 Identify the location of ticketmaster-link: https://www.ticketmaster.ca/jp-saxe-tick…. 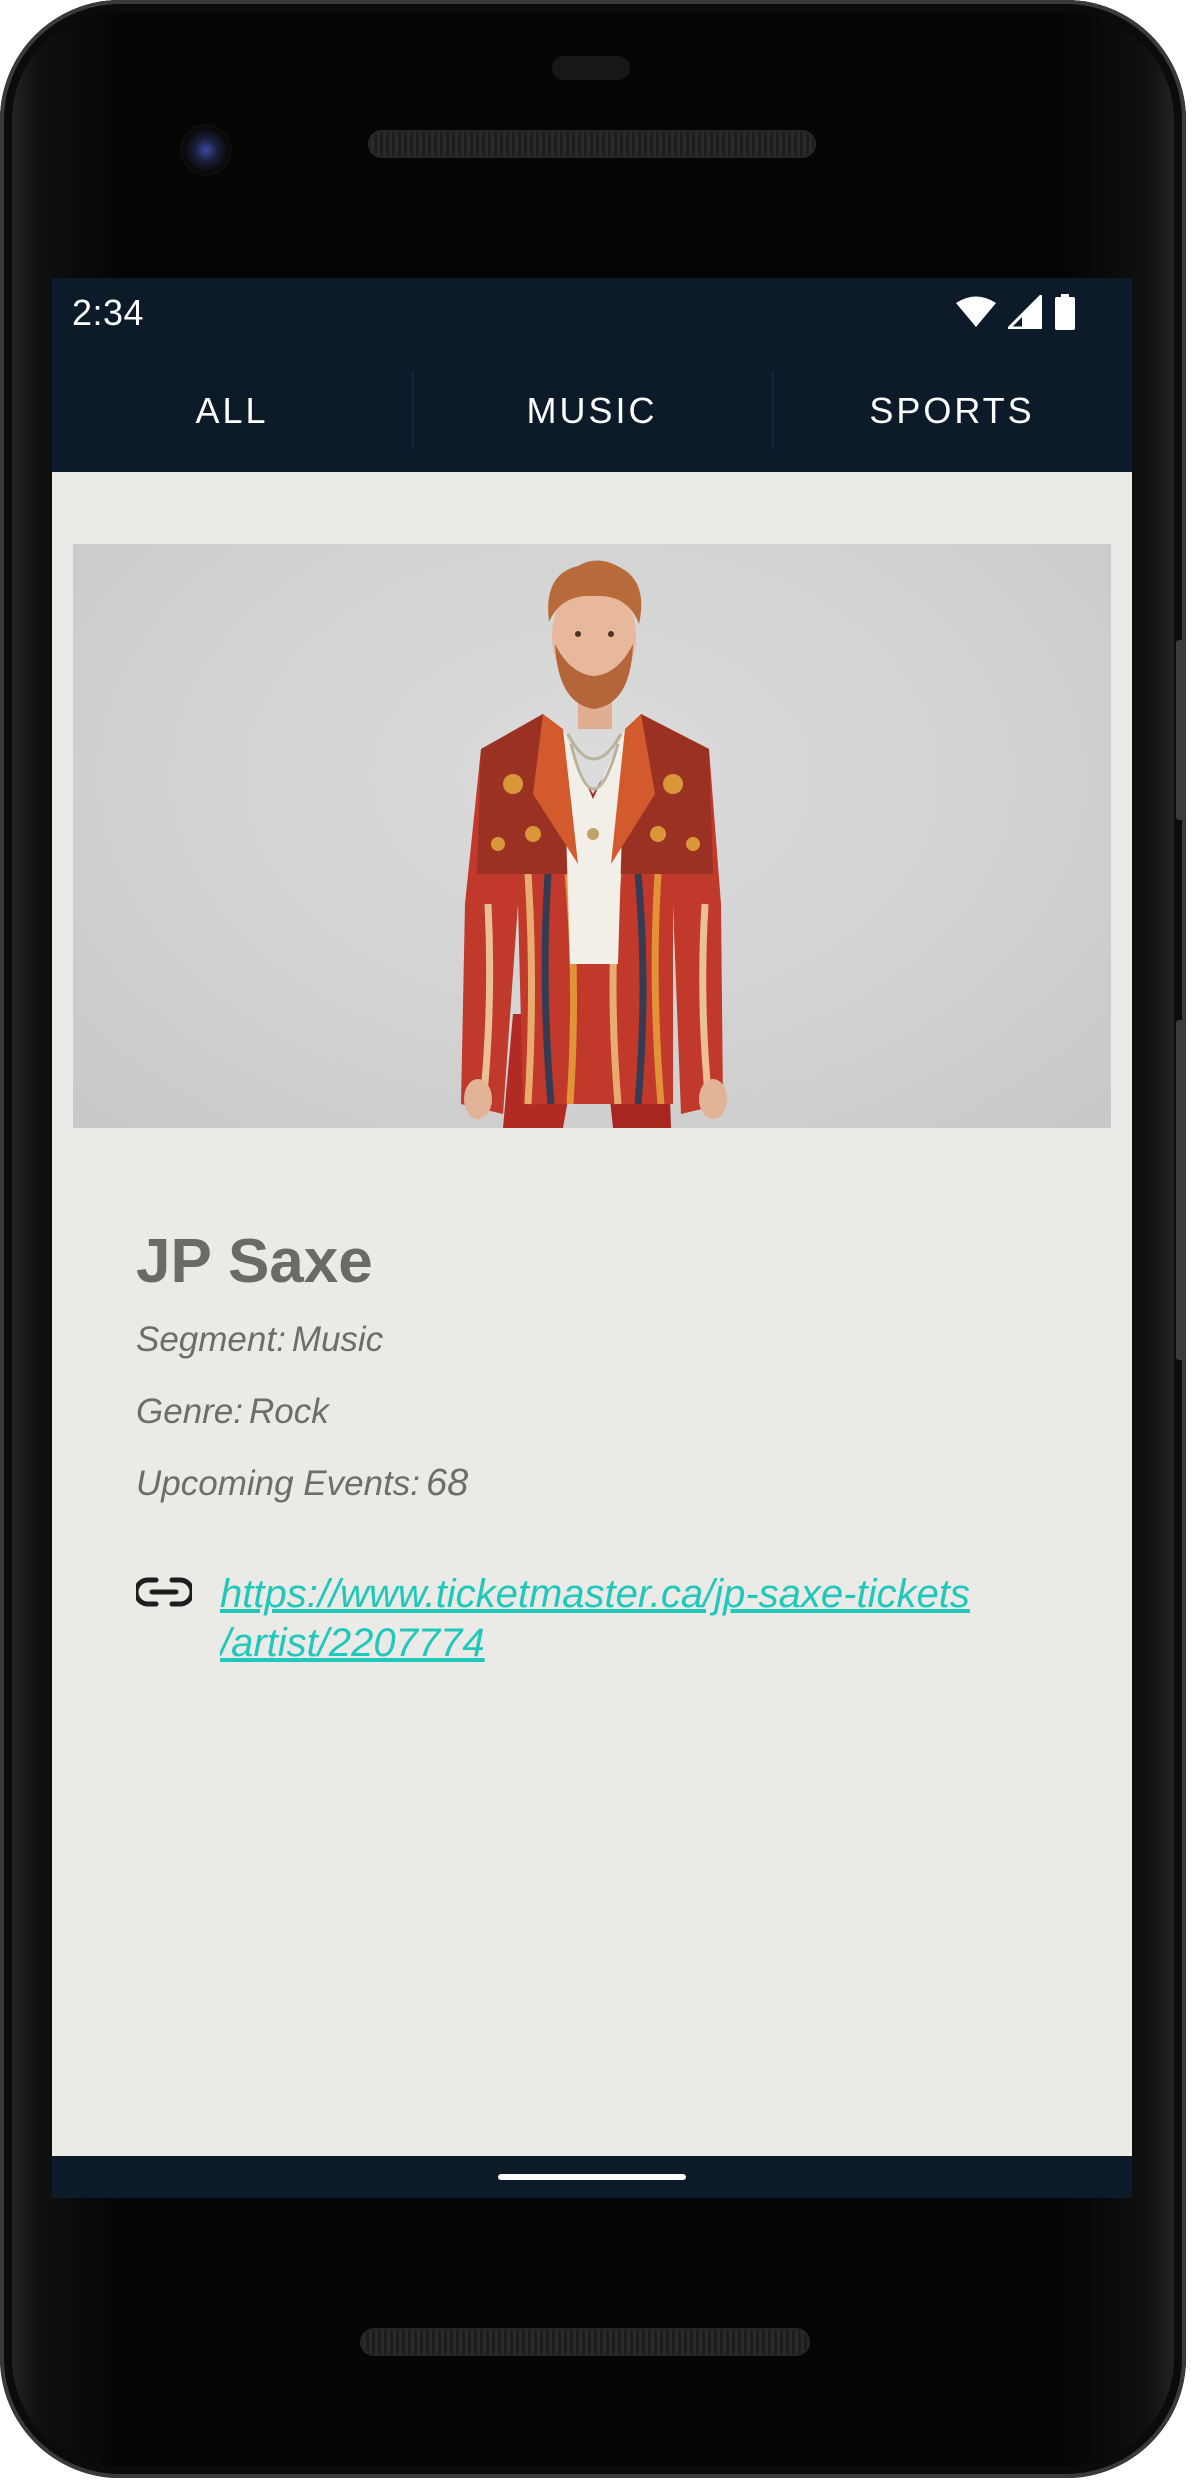
(609, 1619).